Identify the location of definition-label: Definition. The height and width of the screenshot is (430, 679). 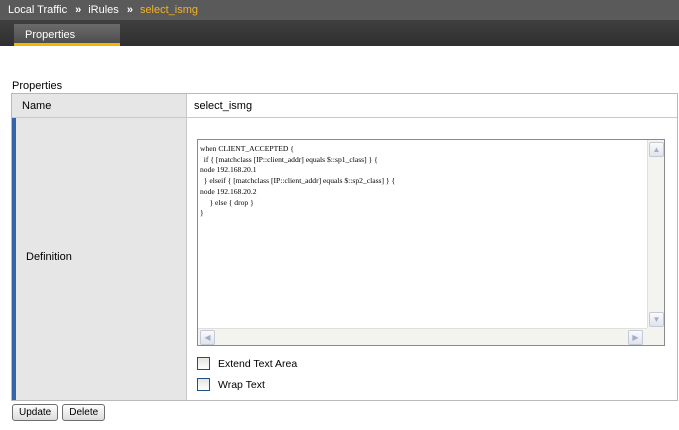
(49, 257).